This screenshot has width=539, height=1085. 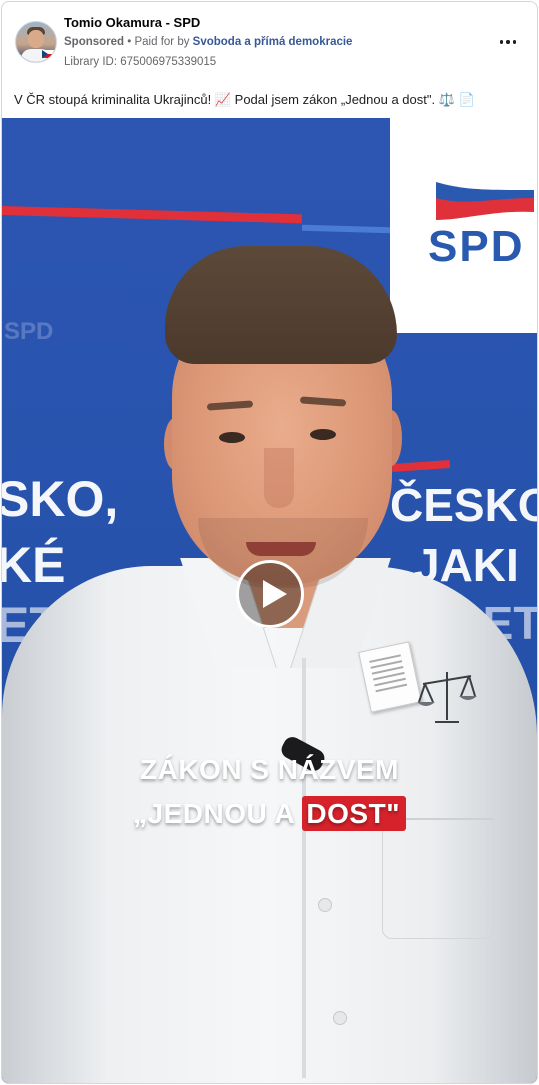 I want to click on play-icon, so click(x=275, y=594).